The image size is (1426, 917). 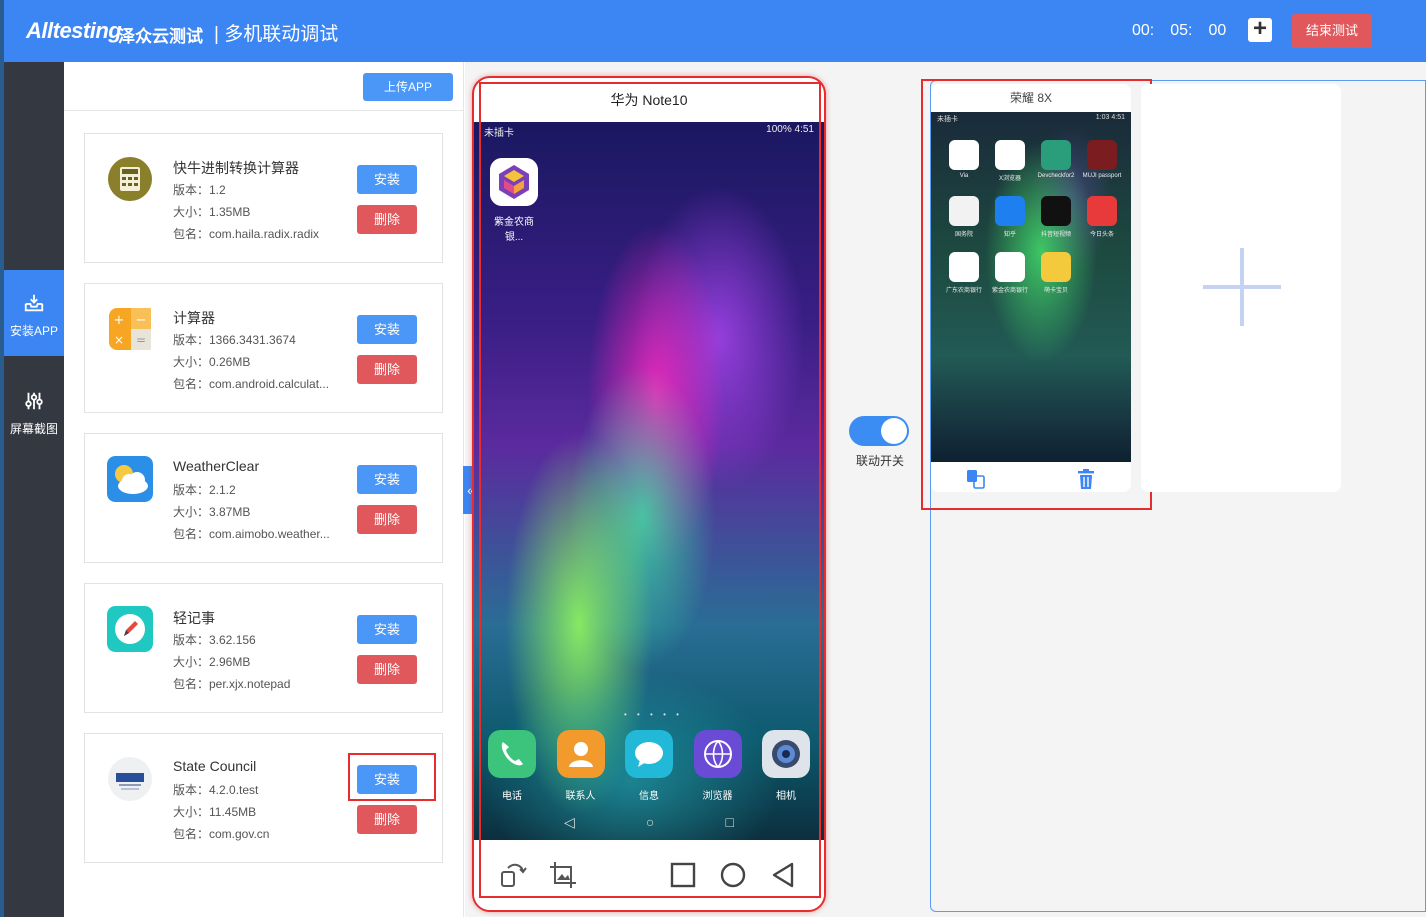 What do you see at coordinates (130, 179) in the screenshot?
I see `calculator-olive-icon` at bounding box center [130, 179].